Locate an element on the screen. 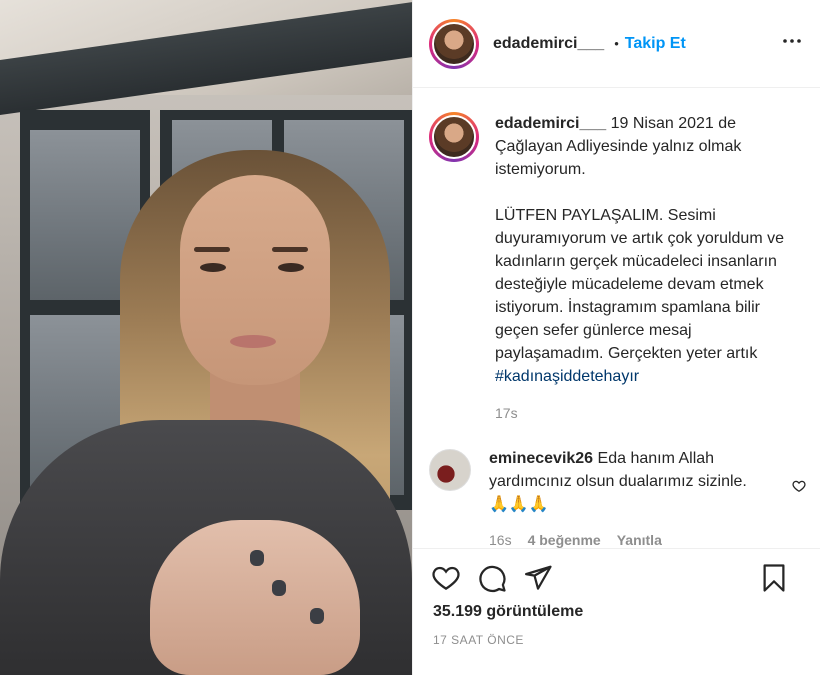 The width and height of the screenshot is (820, 675). comment-like-icon is located at coordinates (799, 488).